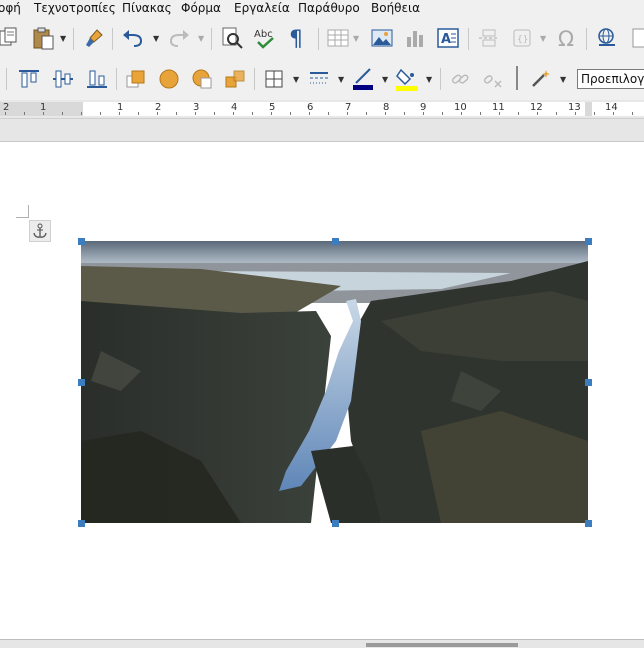  What do you see at coordinates (588, 382) in the screenshot?
I see `resize-handle-right` at bounding box center [588, 382].